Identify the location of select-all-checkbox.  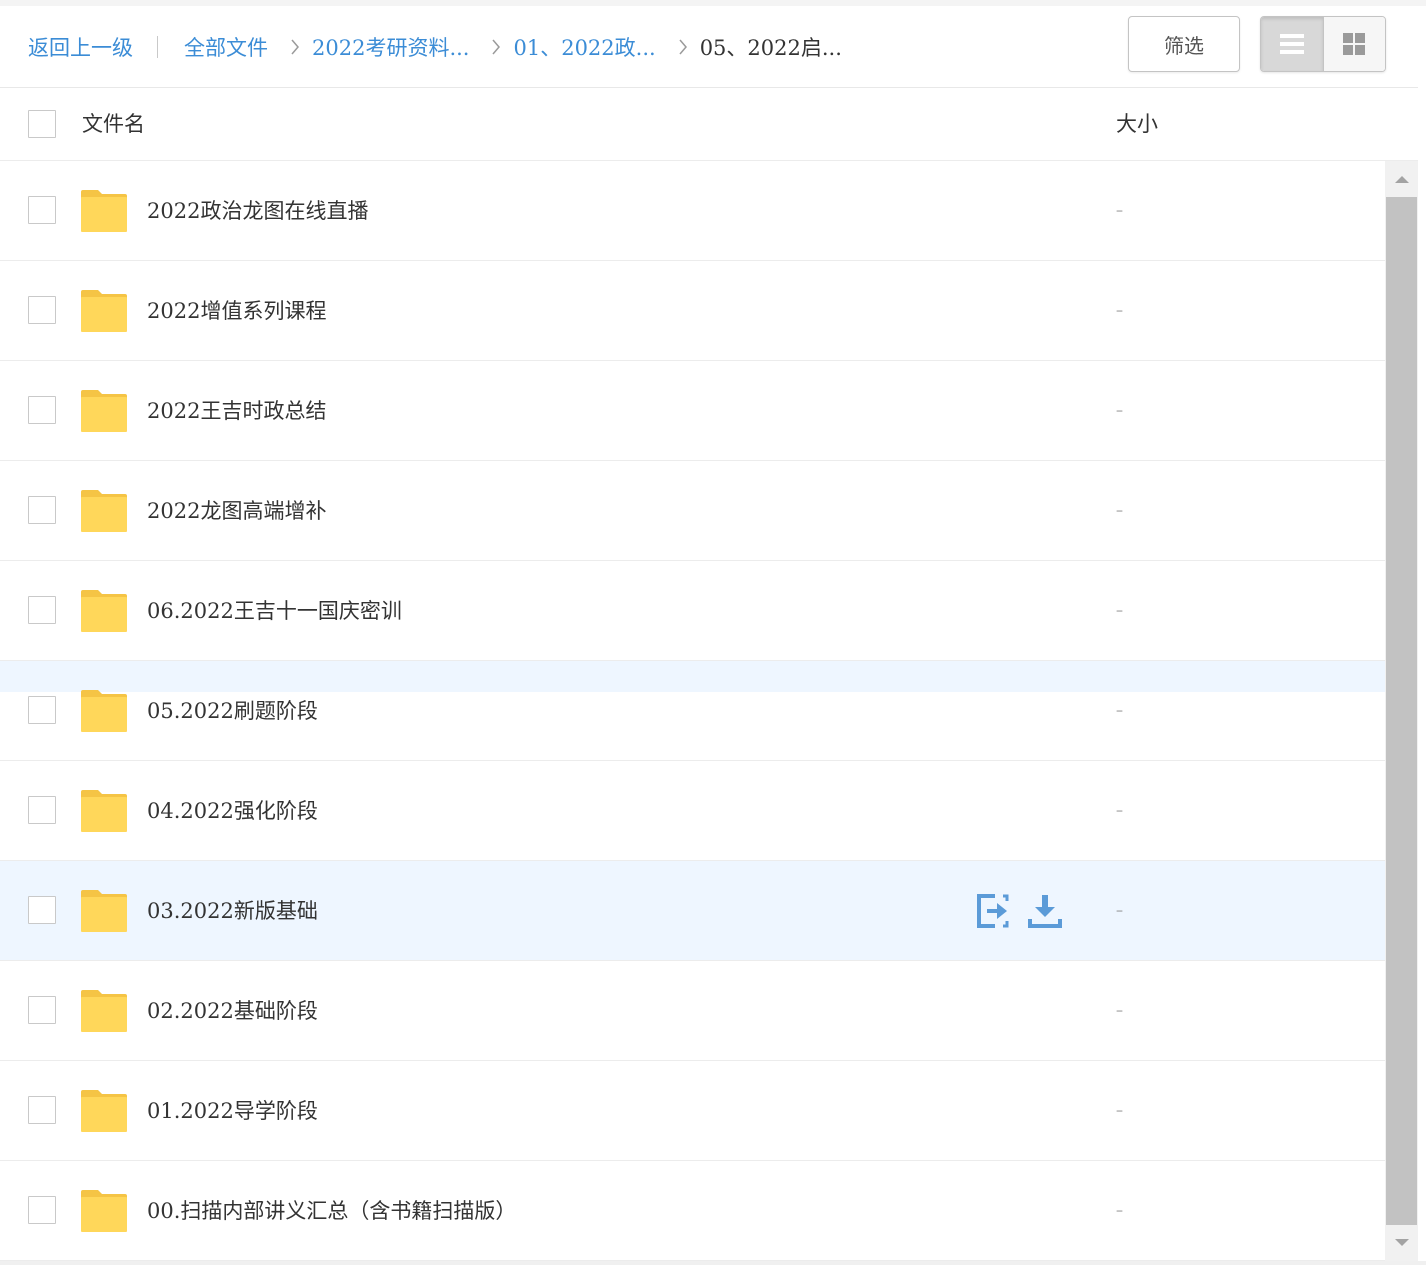
(42, 124).